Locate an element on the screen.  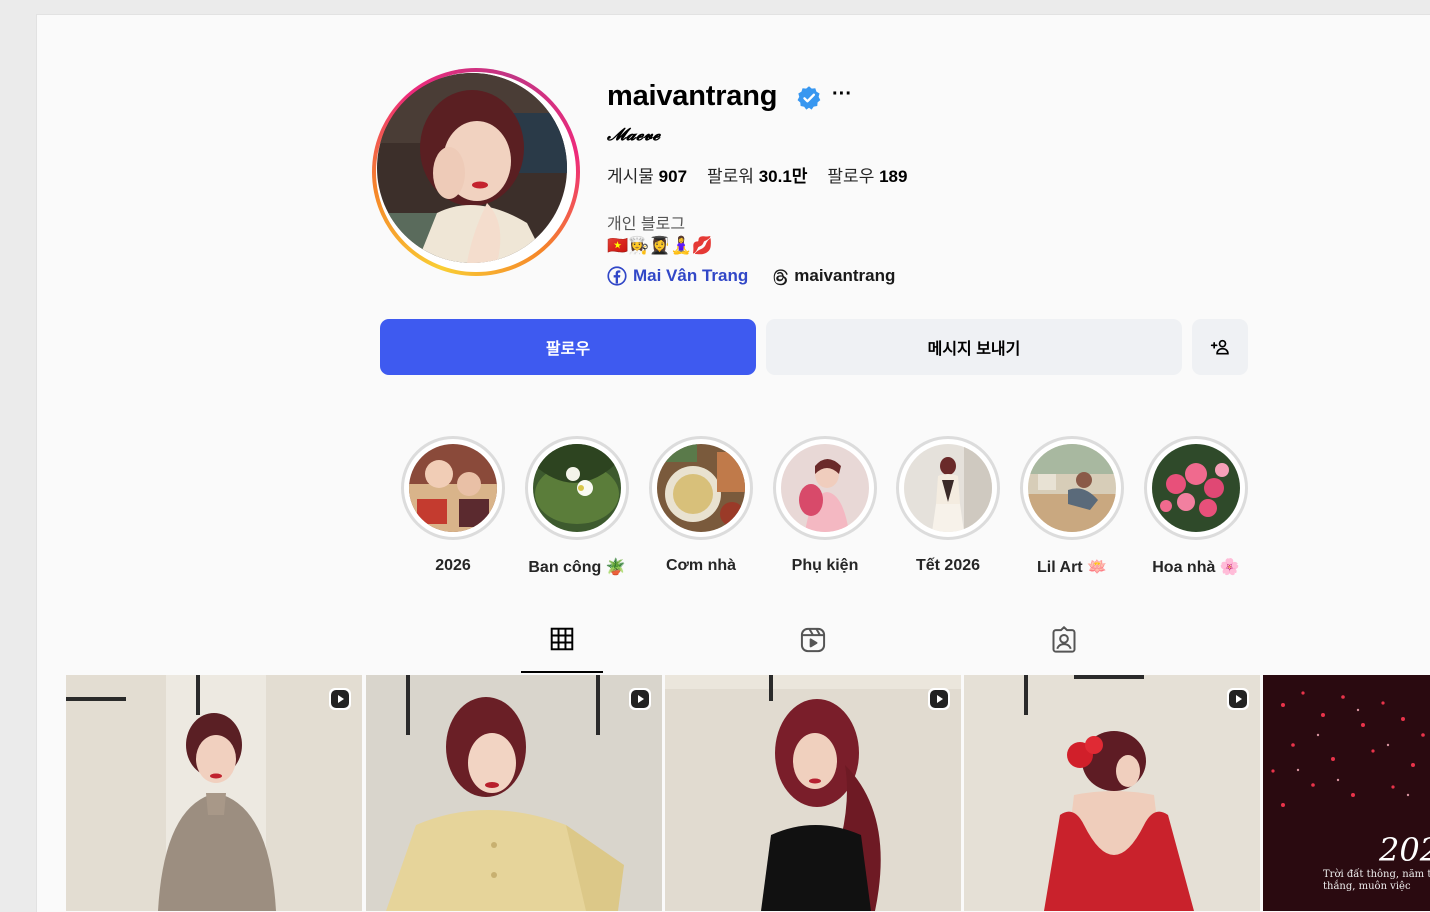
posts-count: 게시물 907 is located at coordinates (647, 176).